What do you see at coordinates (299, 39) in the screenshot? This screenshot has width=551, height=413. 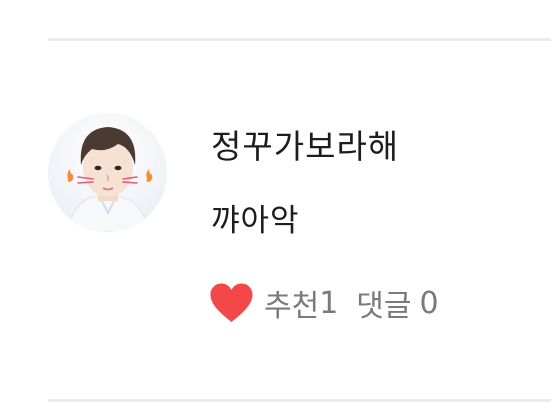 I see `top-divider` at bounding box center [299, 39].